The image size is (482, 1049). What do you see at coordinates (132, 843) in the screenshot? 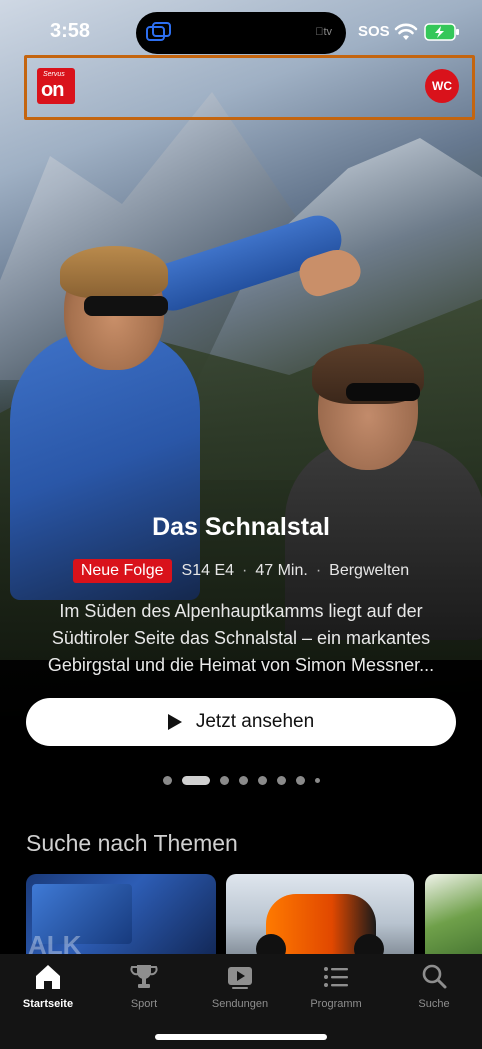
I see `section-title: Suche nach Themen` at bounding box center [132, 843].